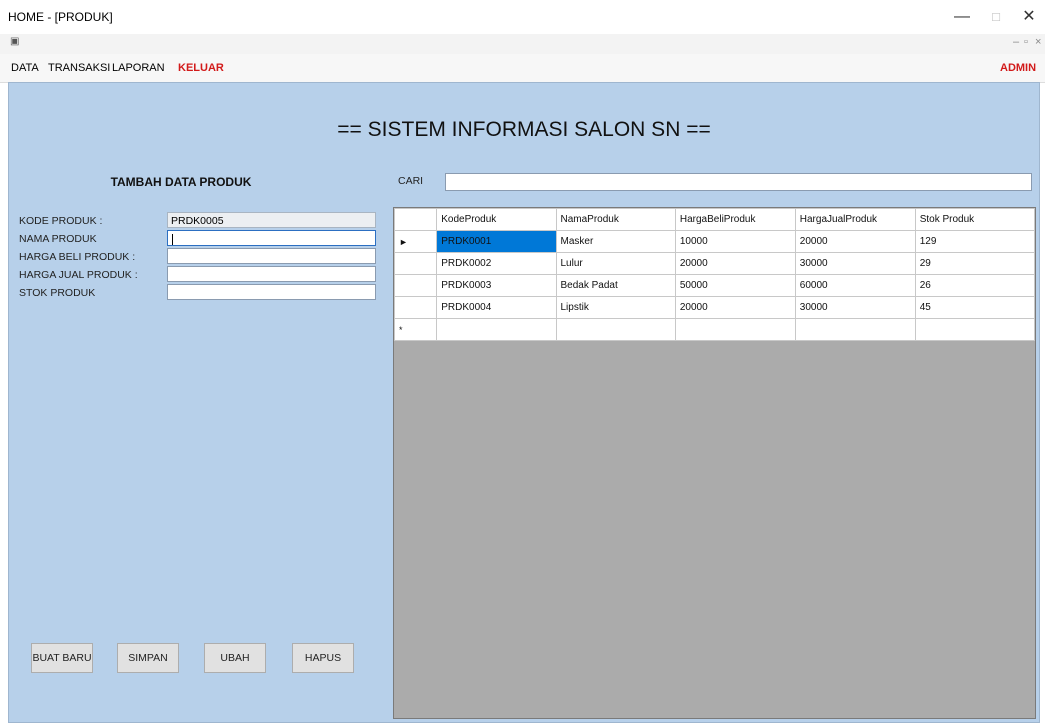 This screenshot has width=1045, height=727. I want to click on window-close-icon: ✕, so click(1028, 17).